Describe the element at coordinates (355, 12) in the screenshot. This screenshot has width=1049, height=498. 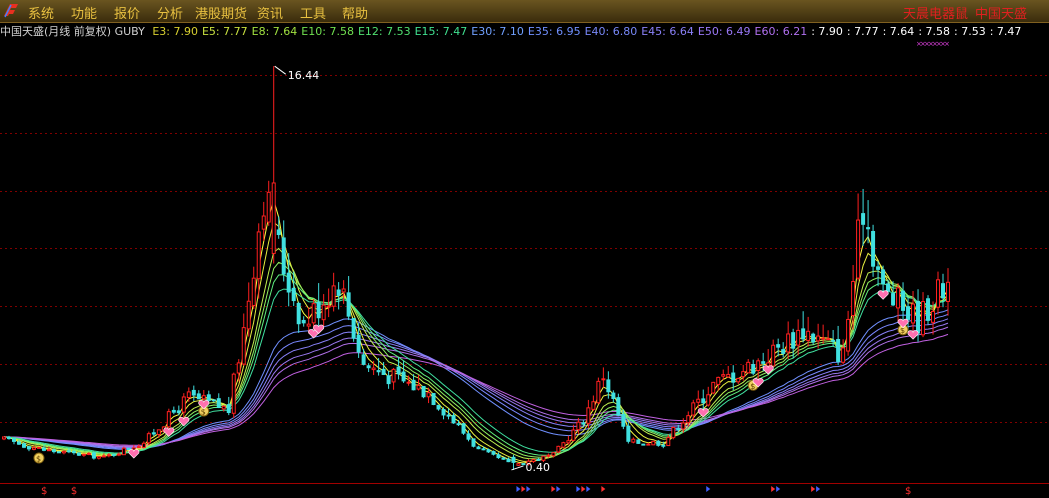
I see `menu-help: 帮助` at that location.